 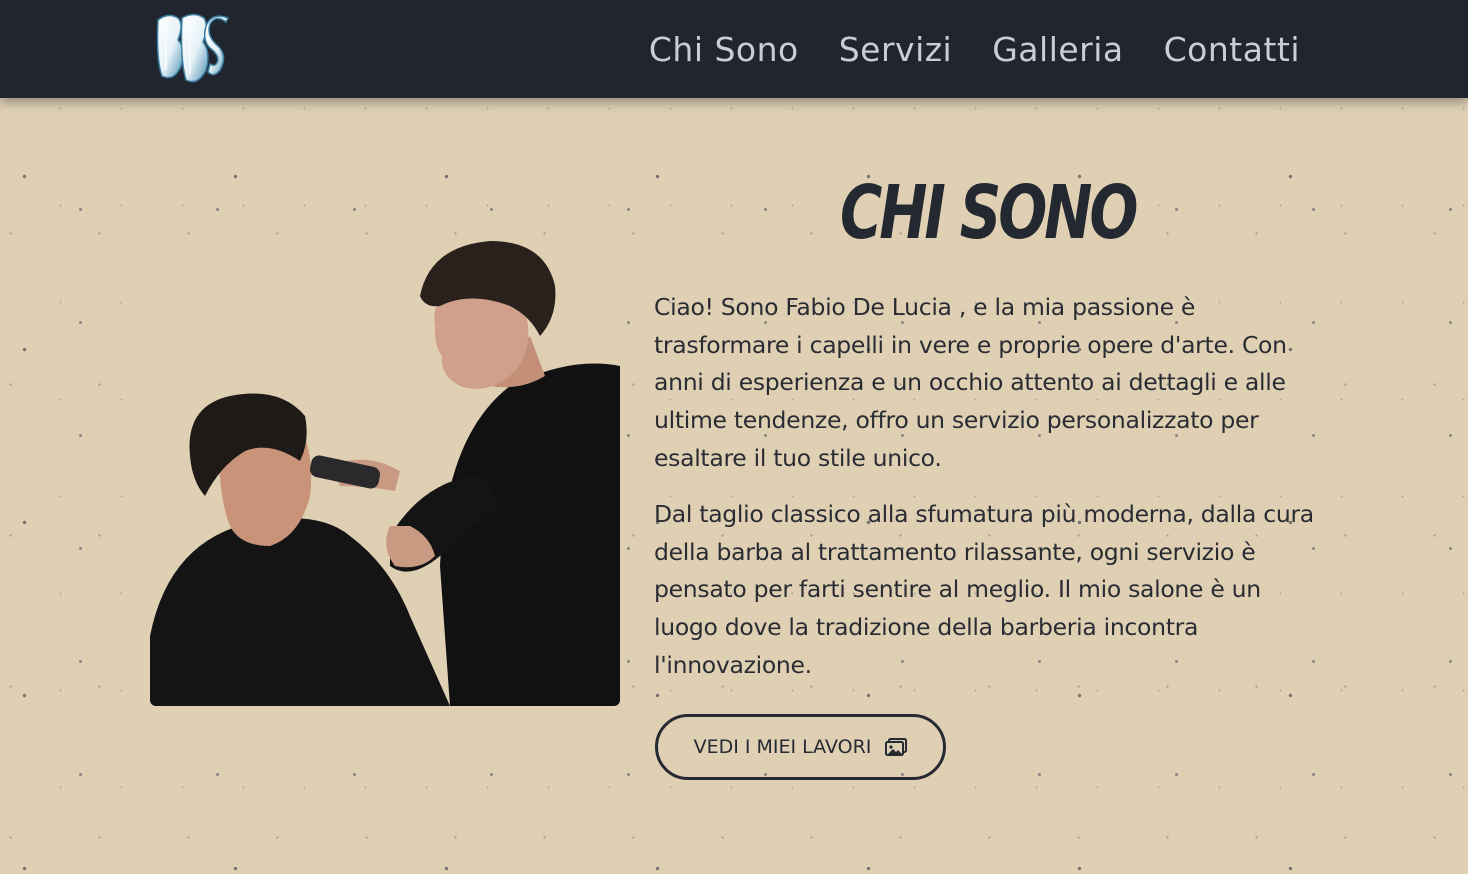 What do you see at coordinates (896, 747) in the screenshot?
I see `image-gallery-icon` at bounding box center [896, 747].